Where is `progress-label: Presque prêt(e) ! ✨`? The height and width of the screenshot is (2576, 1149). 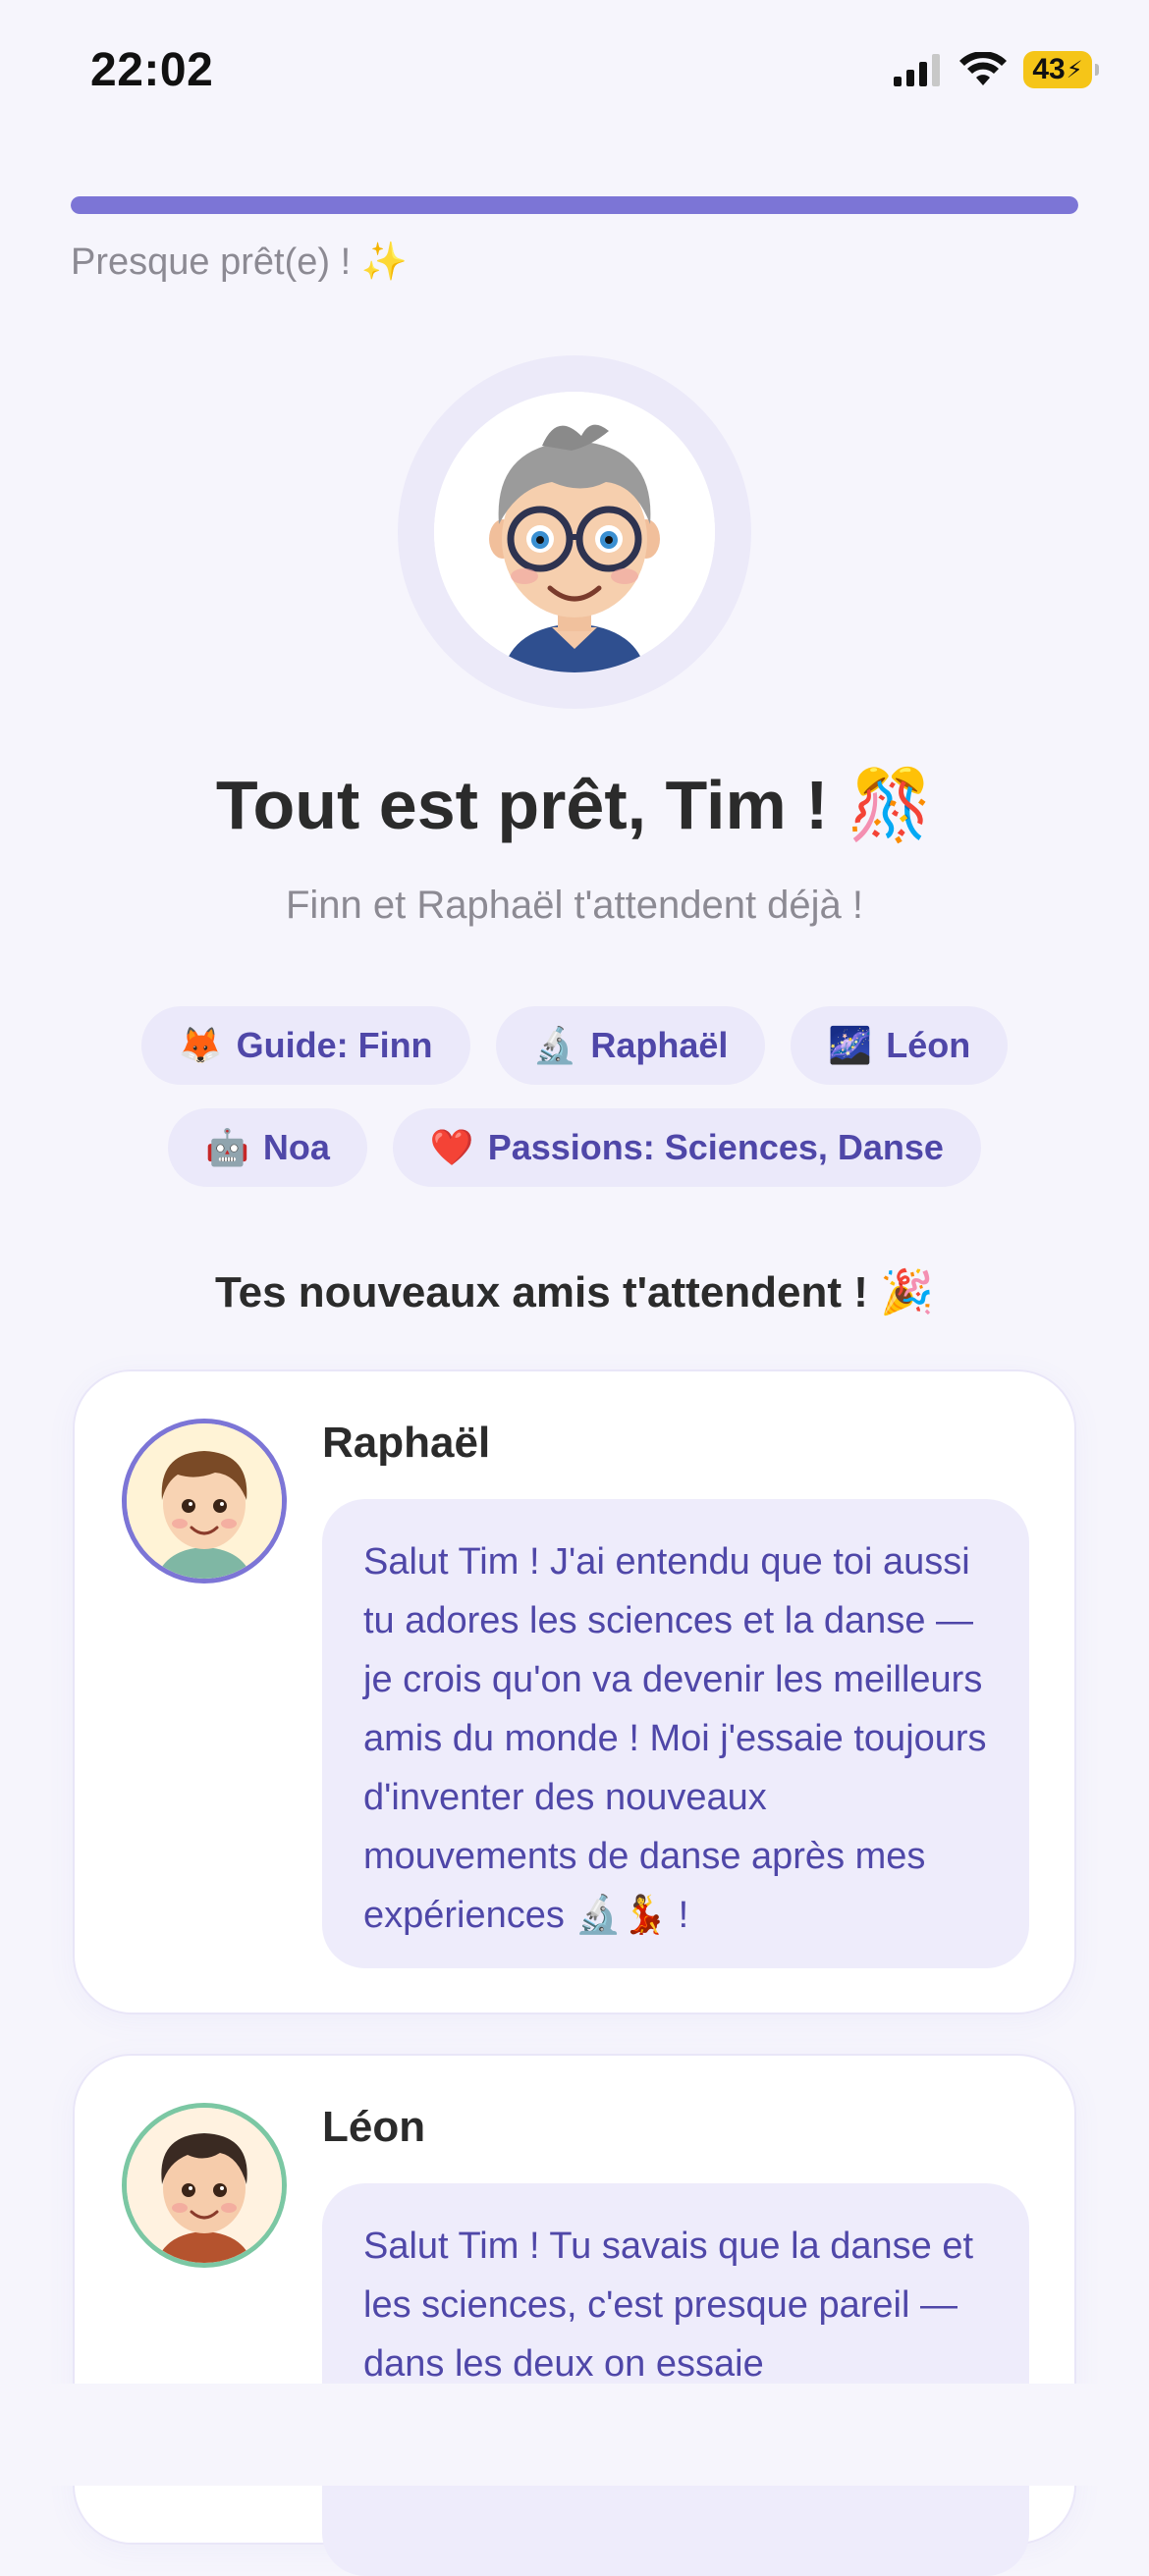
progress-label: Presque prêt(e) ! ✨ is located at coordinates (240, 262).